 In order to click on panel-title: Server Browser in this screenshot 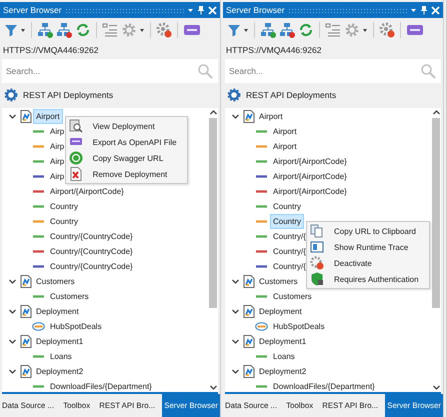, I will do `click(32, 10)`.